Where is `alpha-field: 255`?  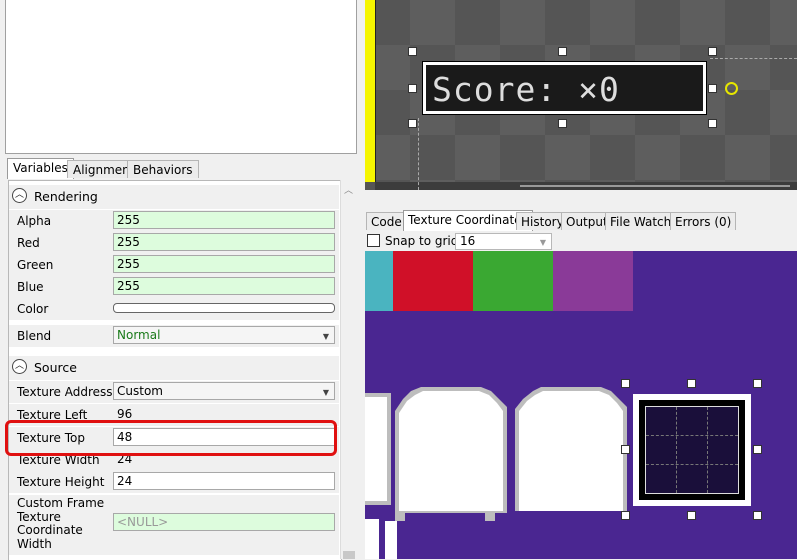 alpha-field: 255 is located at coordinates (224, 220).